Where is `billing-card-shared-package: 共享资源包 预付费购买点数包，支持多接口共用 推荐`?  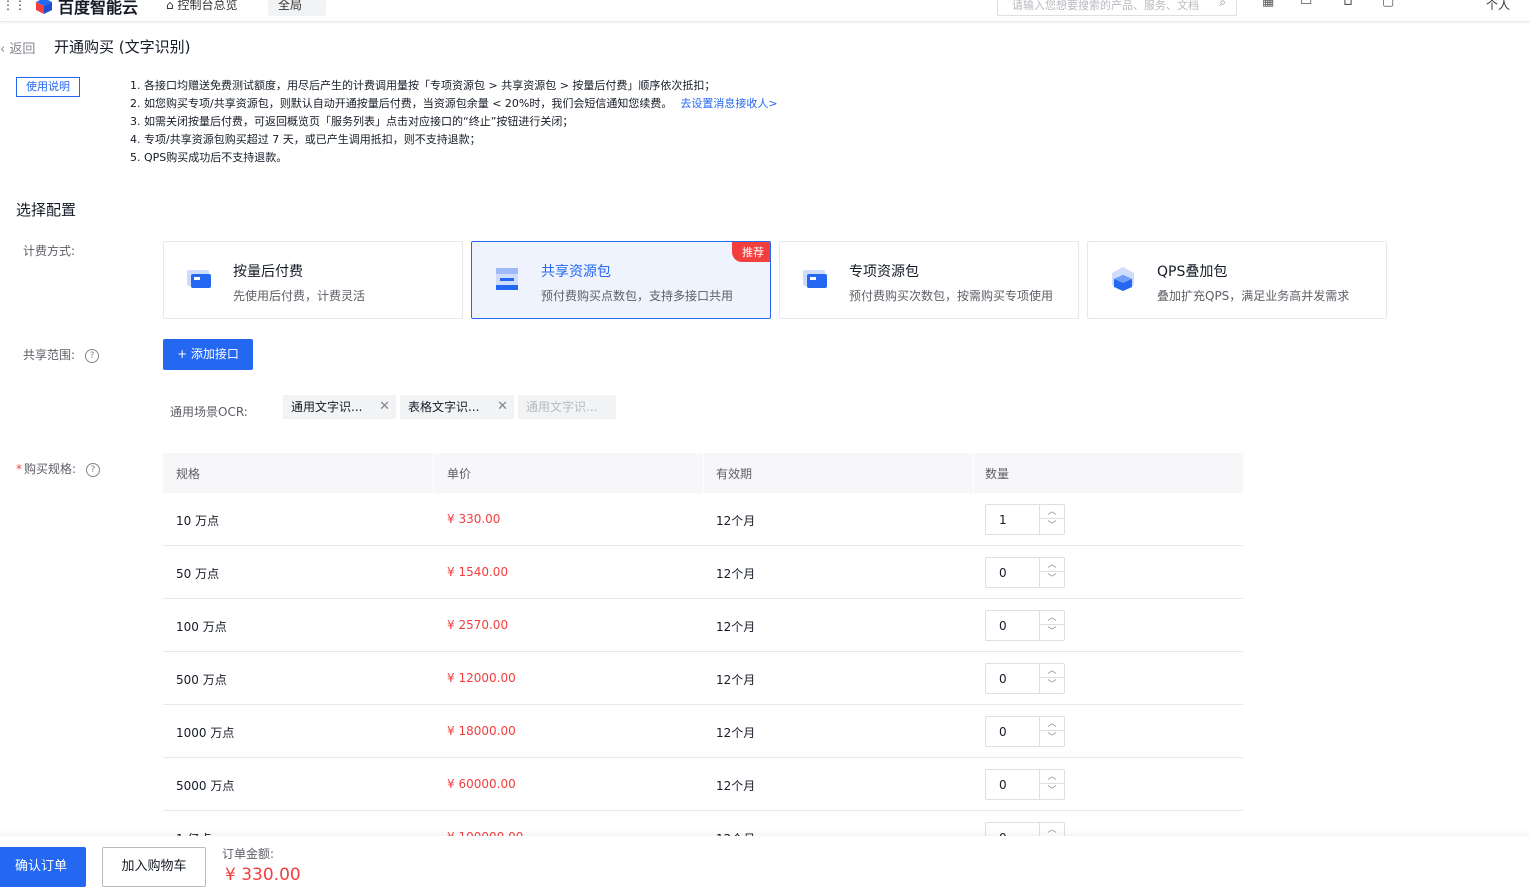
billing-card-shared-package: 共享资源包 预付费购买点数包，支持多接口共用 推荐 is located at coordinates (621, 280).